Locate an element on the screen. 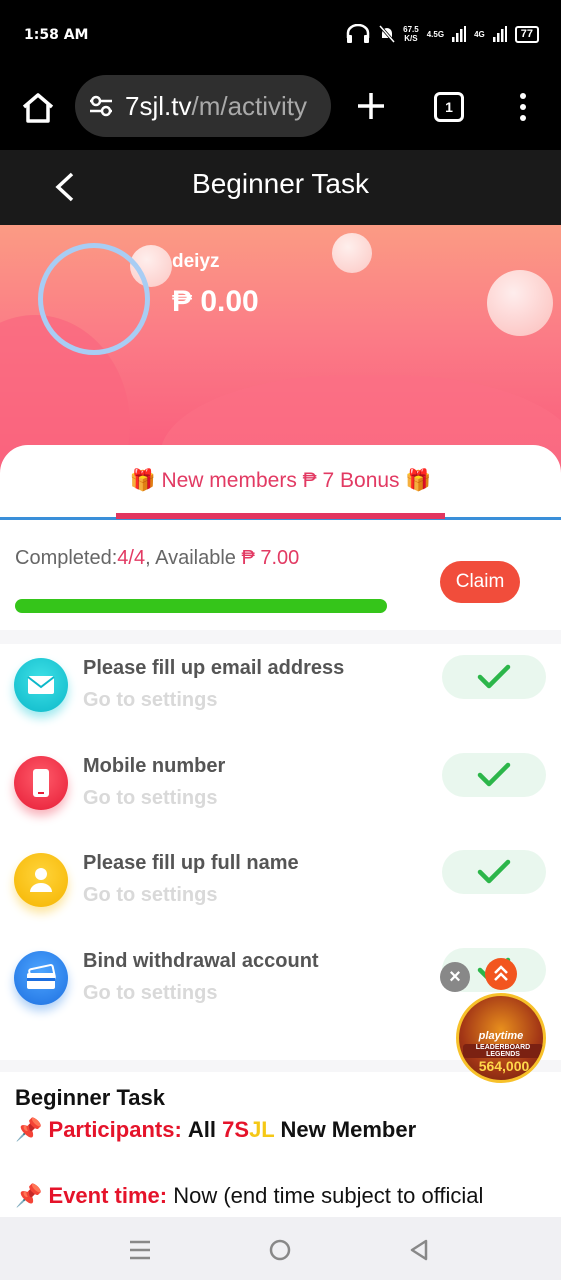 The width and height of the screenshot is (561, 1280). available-label: , Available is located at coordinates (193, 558).